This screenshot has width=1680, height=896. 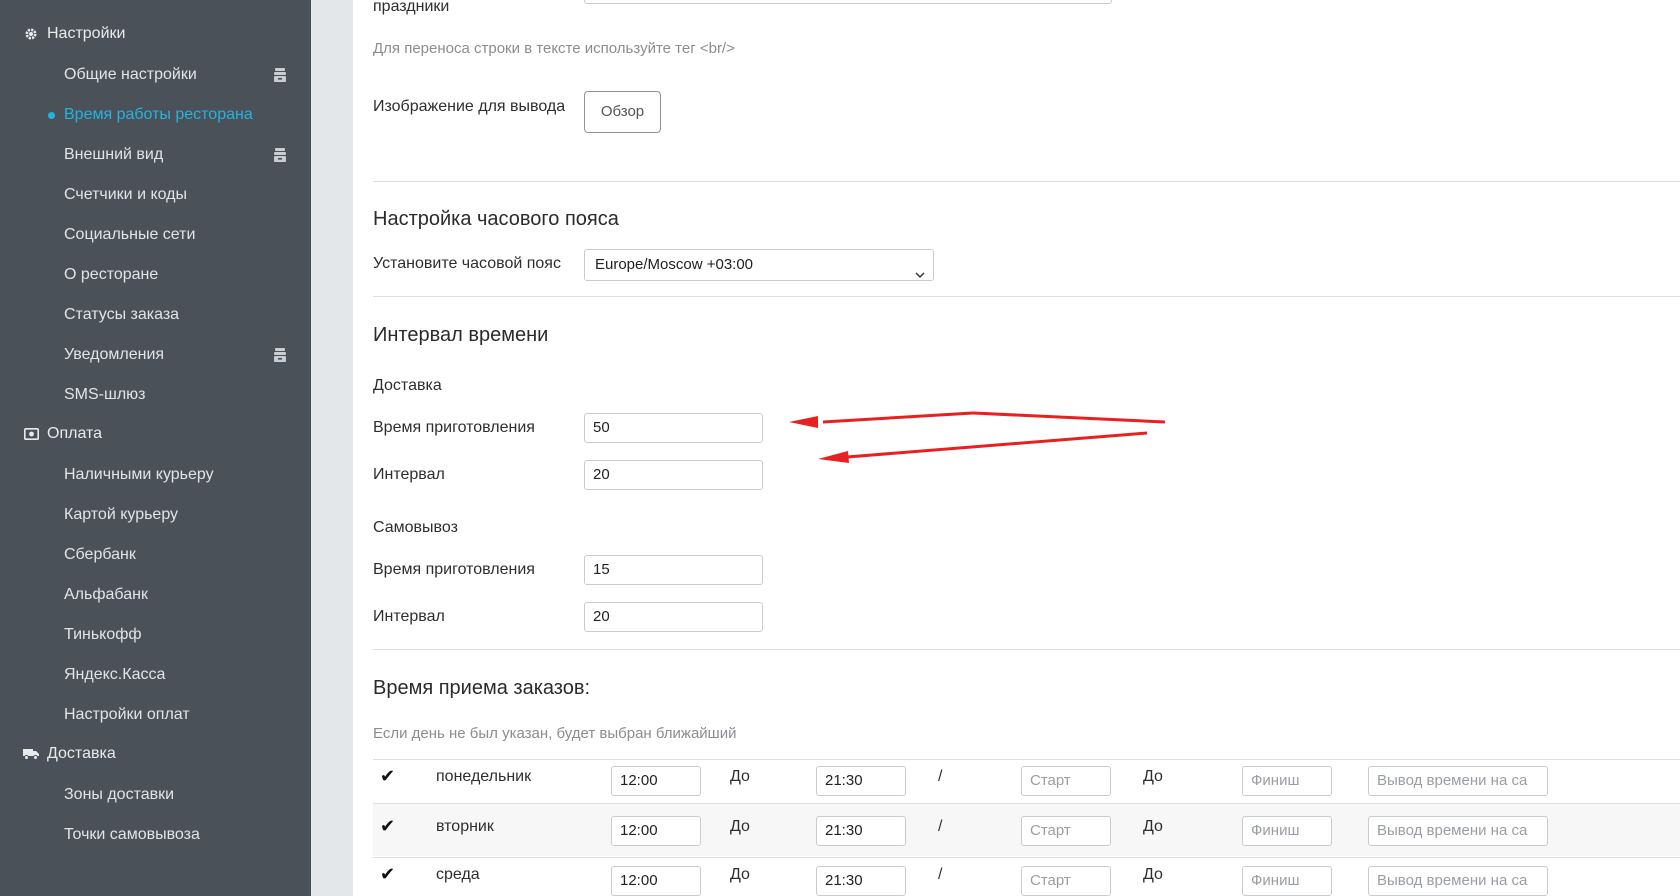 I want to click on sidebar-item-order-statuses: Статусы заказа, so click(x=176, y=315).